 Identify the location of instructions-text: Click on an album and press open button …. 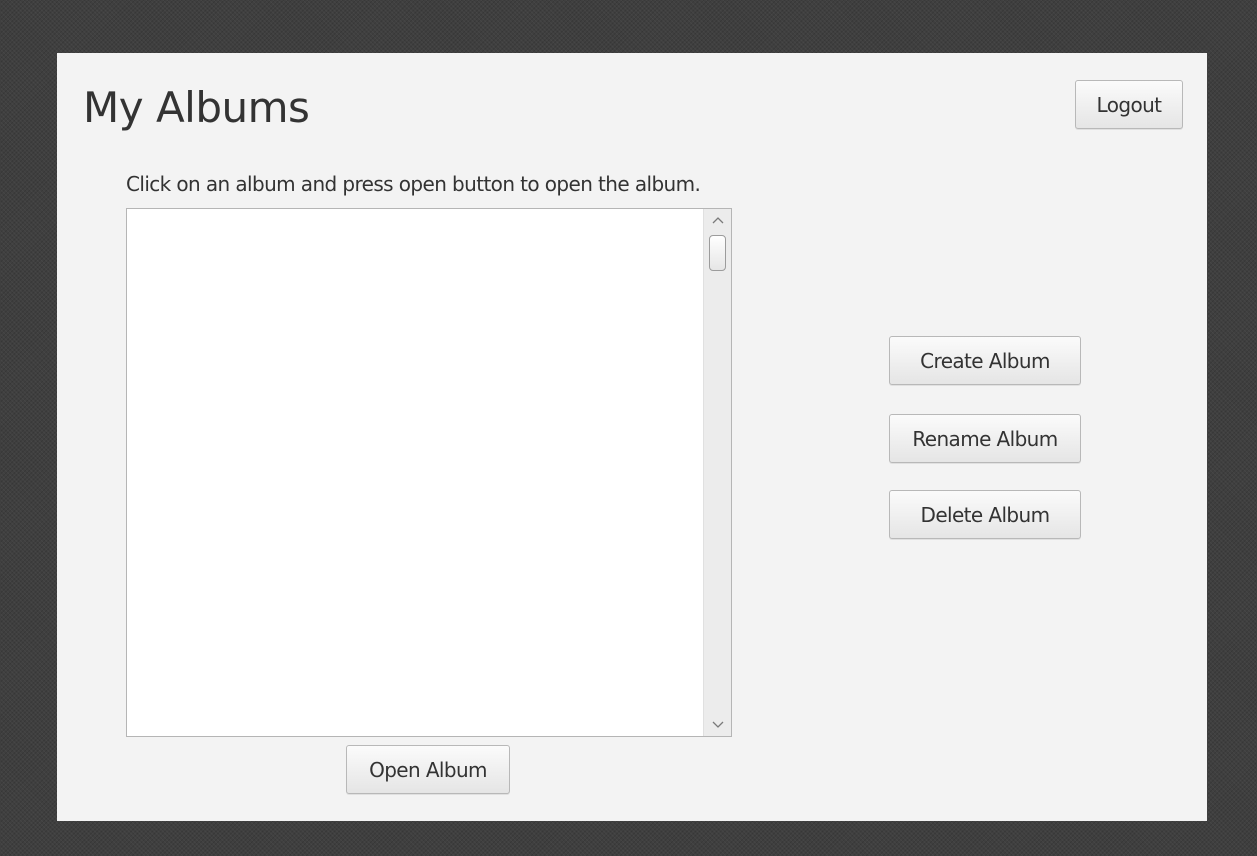
(413, 184).